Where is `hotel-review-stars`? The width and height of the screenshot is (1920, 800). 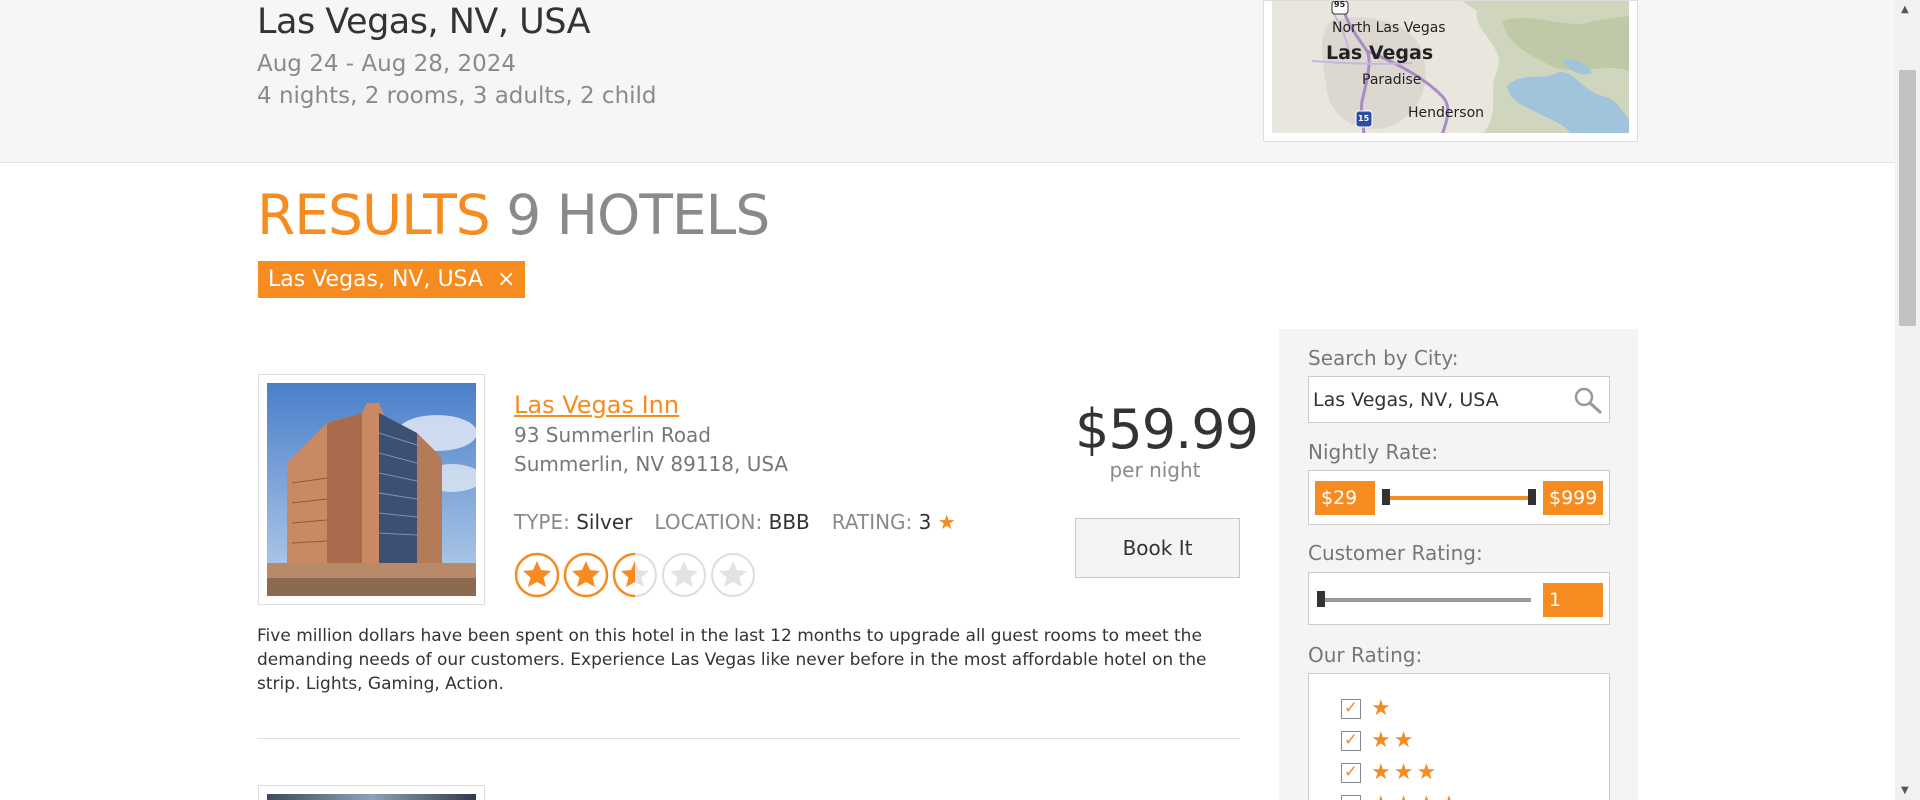 hotel-review-stars is located at coordinates (635, 575).